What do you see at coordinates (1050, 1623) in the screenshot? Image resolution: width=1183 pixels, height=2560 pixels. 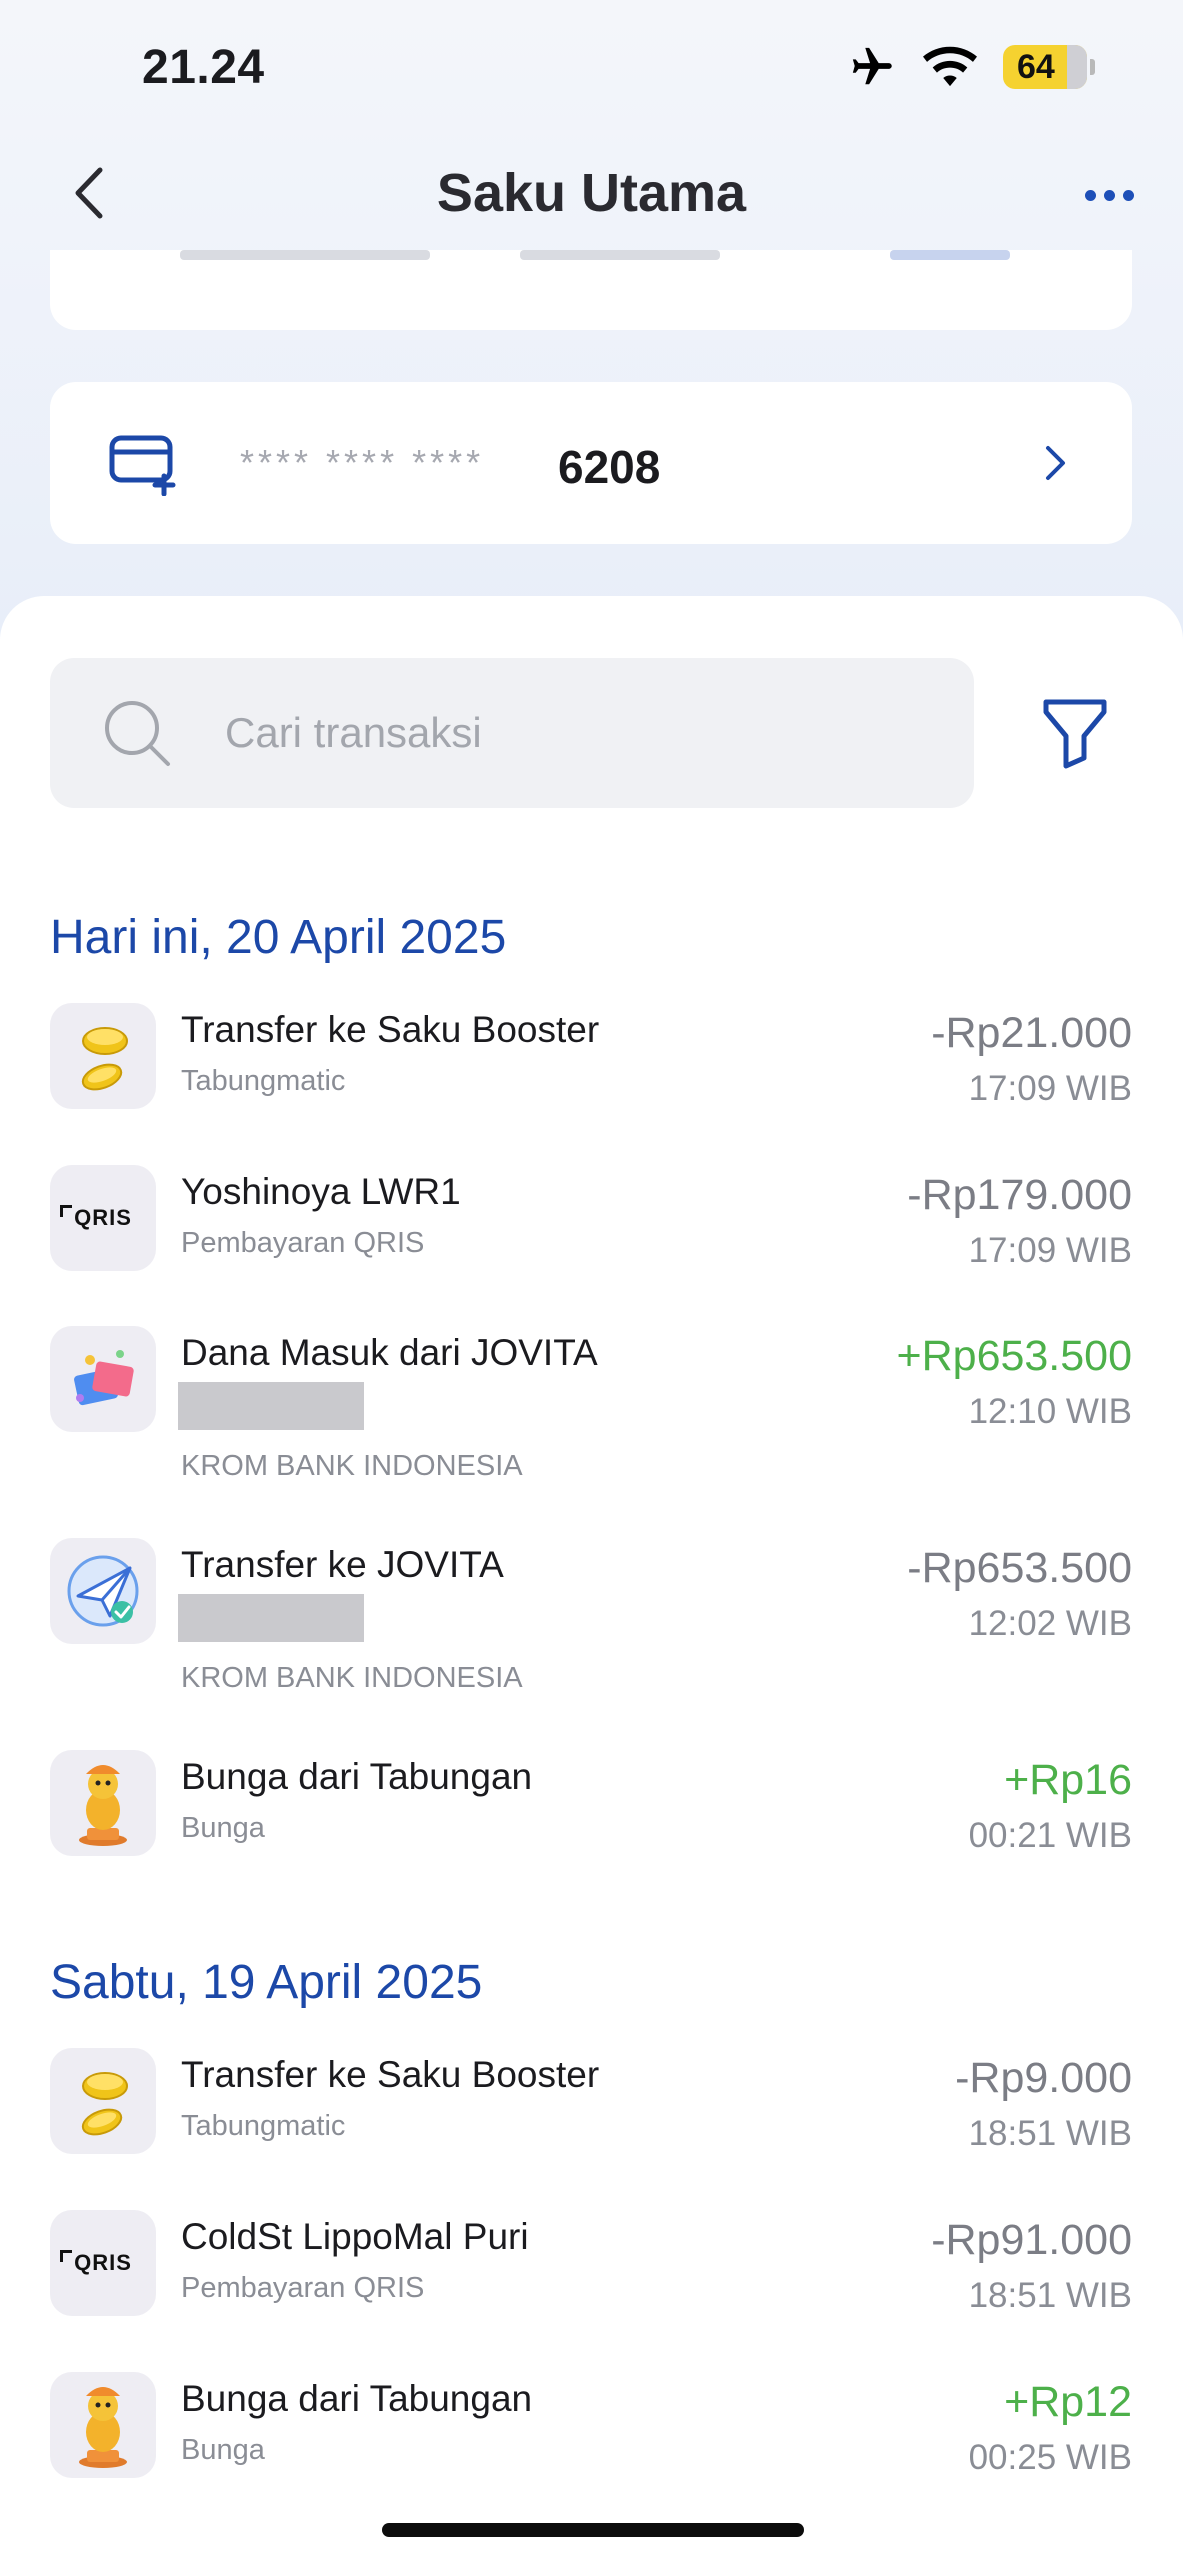 I see `transaction-time: 12:02 WIB` at bounding box center [1050, 1623].